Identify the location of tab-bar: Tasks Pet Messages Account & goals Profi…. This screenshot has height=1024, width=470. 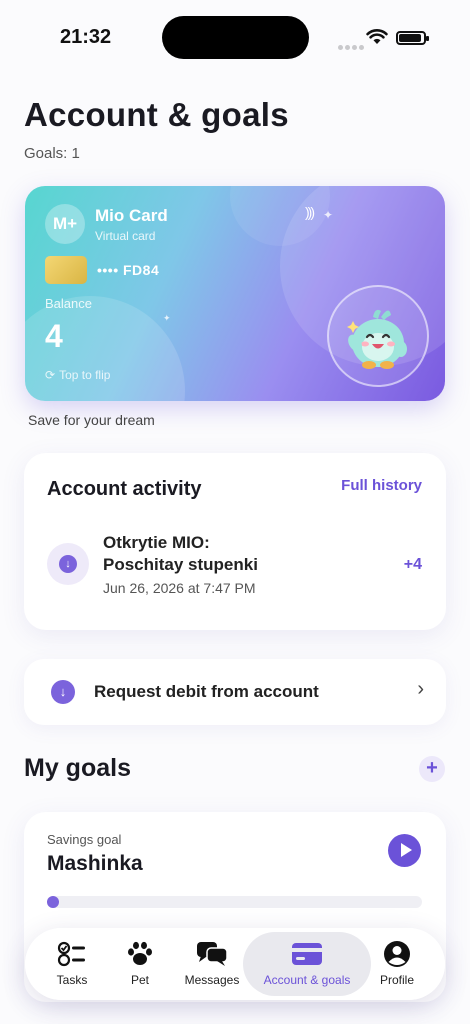
(235, 964).